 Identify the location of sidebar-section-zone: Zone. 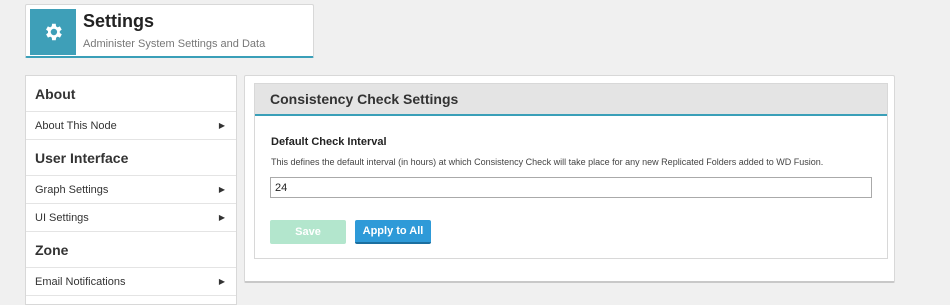
(131, 250).